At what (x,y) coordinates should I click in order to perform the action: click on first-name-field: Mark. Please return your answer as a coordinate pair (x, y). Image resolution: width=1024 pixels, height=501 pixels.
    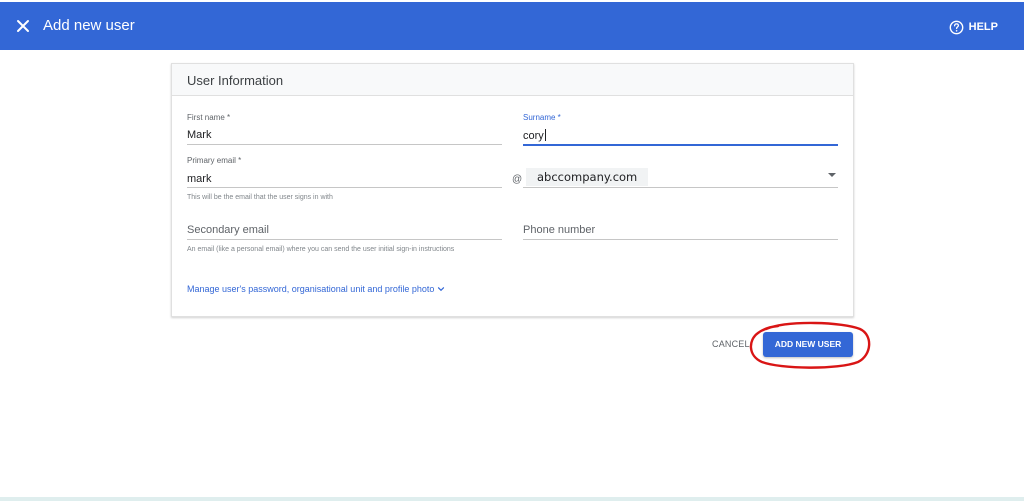
    Looking at the image, I should click on (344, 136).